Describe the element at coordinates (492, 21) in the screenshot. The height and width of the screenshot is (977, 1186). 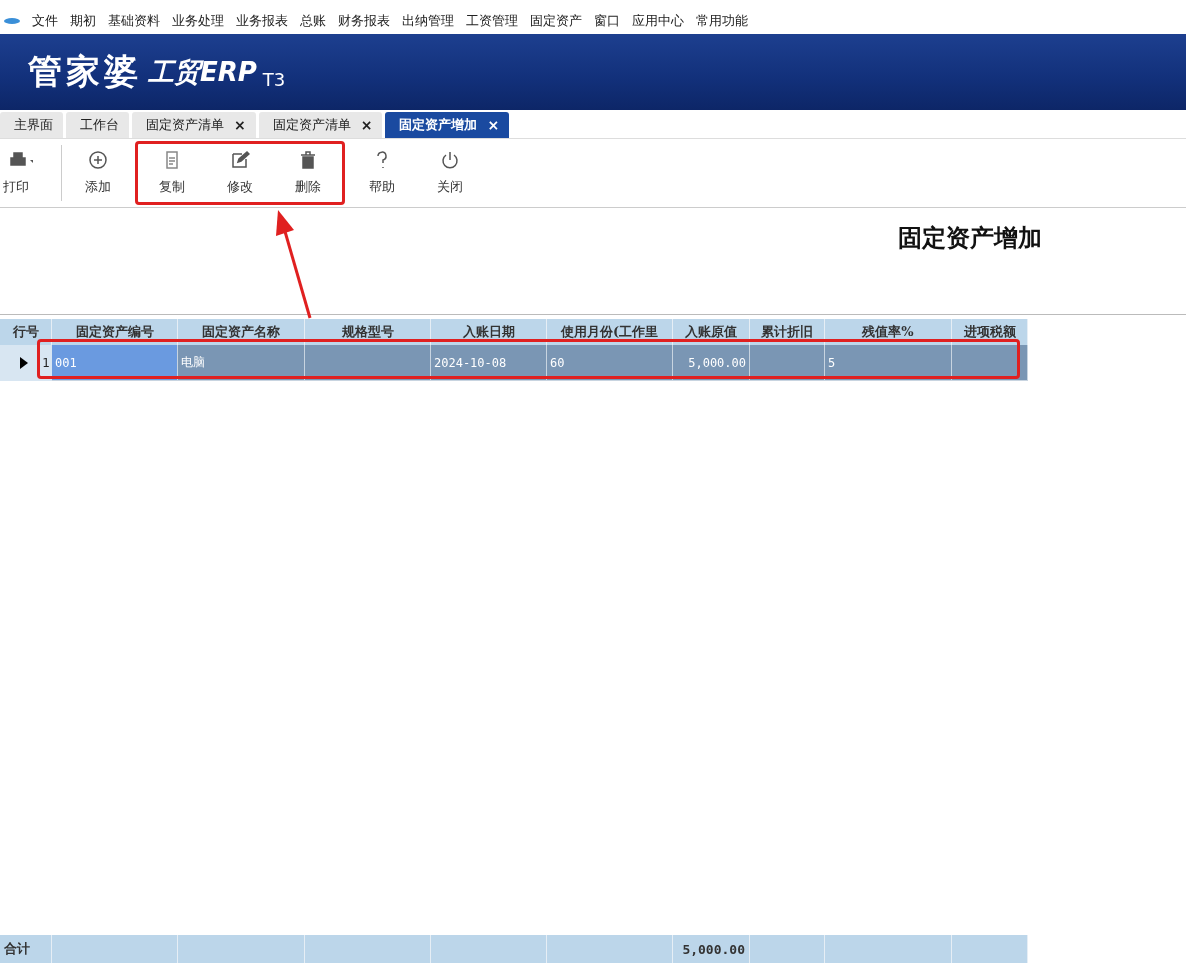
I see `menu-item: 工资管理` at that location.